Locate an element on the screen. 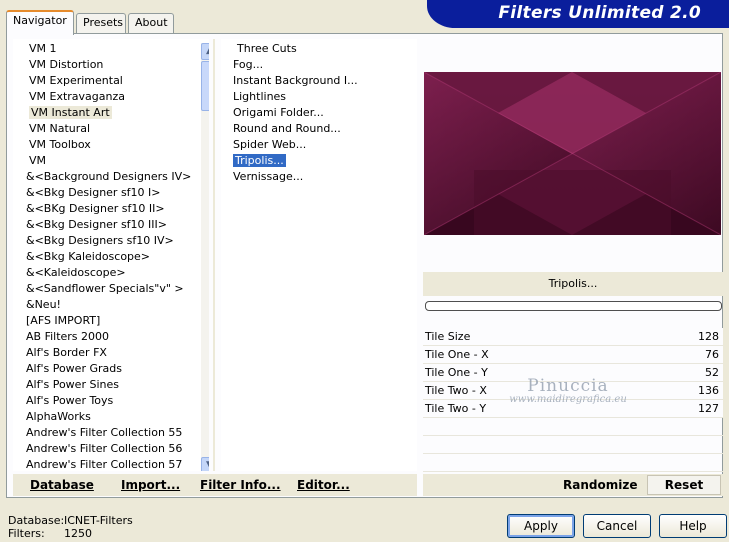  param-value: 127 is located at coordinates (708, 408).